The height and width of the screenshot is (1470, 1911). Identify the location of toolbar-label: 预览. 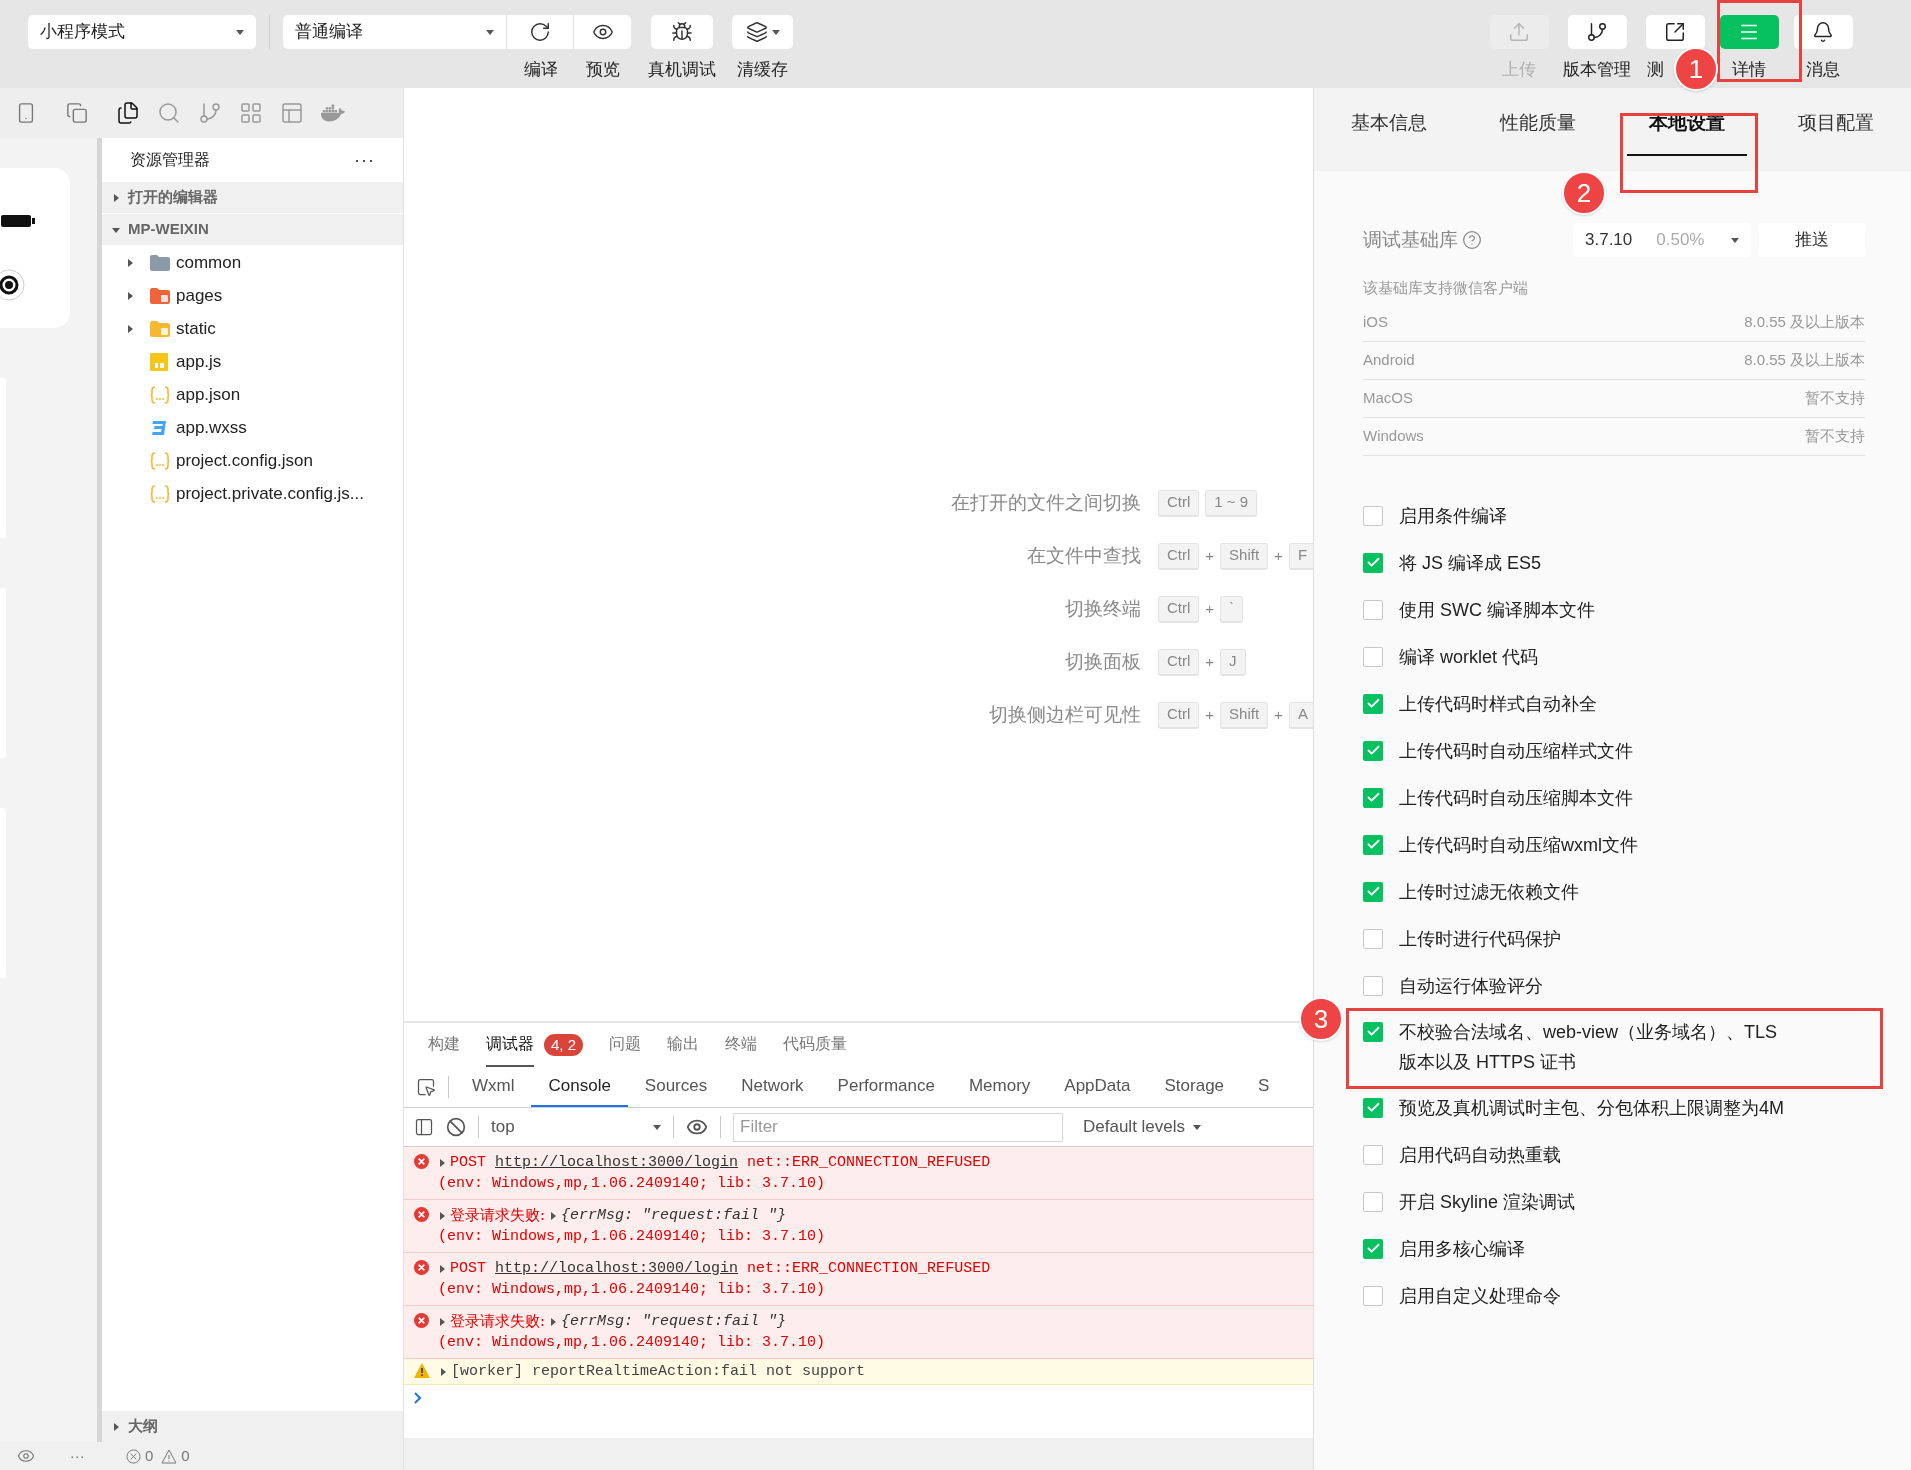
(602, 70).